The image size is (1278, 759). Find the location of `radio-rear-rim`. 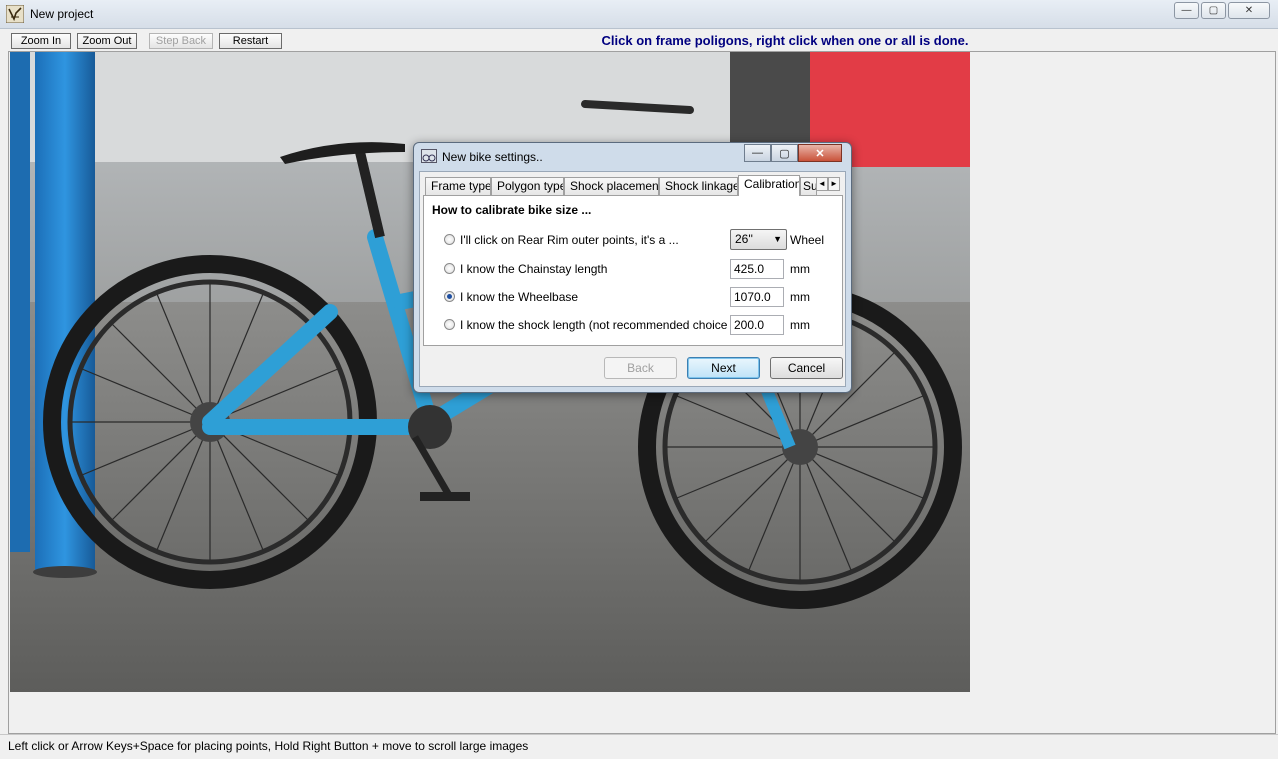

radio-rear-rim is located at coordinates (449, 239).